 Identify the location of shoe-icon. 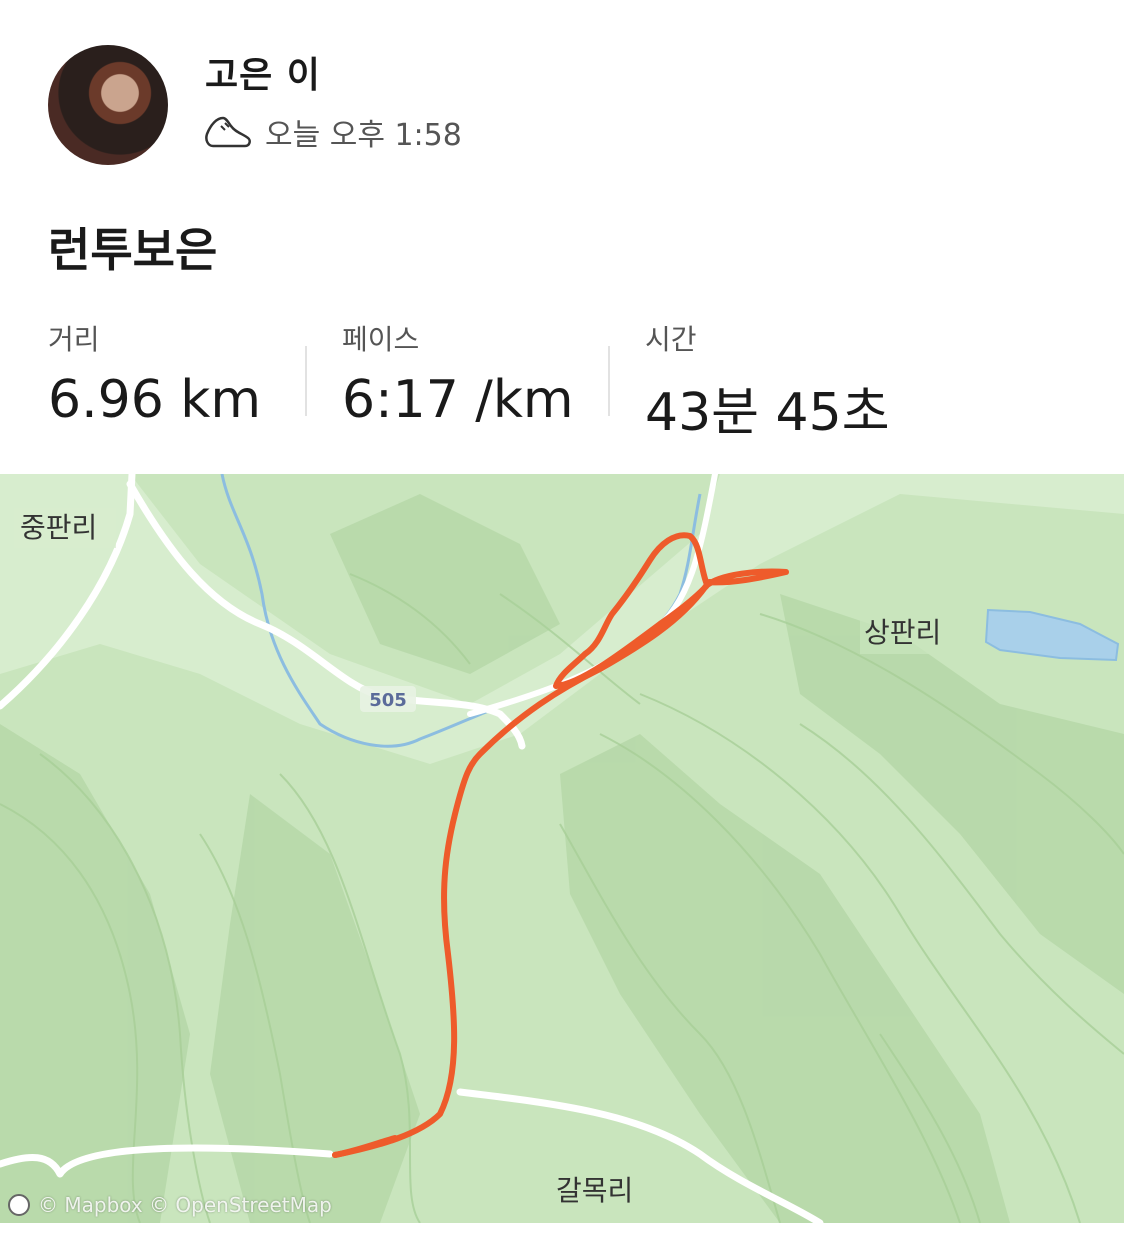
(228, 132).